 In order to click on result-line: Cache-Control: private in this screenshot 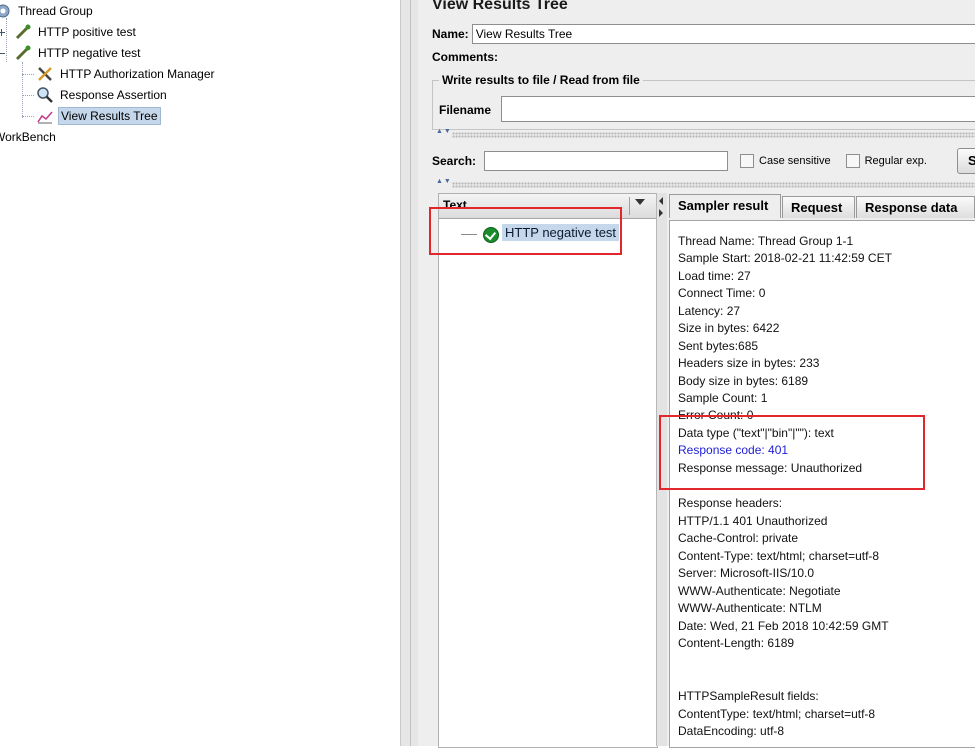, I will do `click(738, 538)`.